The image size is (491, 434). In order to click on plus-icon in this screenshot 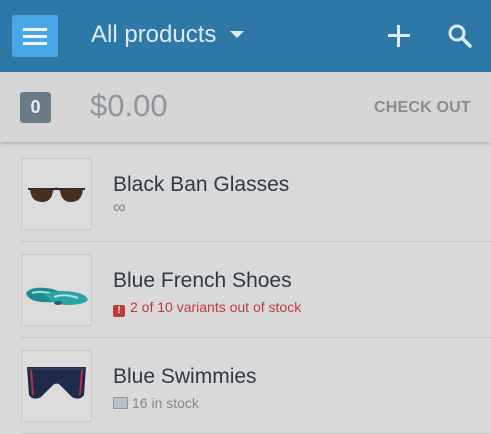, I will do `click(399, 36)`.